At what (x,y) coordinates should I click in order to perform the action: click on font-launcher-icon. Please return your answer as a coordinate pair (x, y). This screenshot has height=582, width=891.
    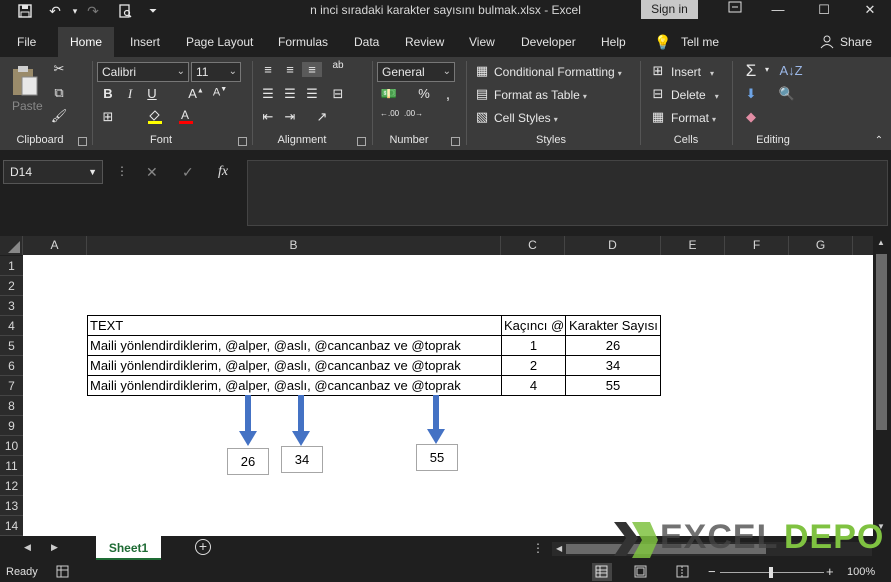
    Looking at the image, I should click on (242, 141).